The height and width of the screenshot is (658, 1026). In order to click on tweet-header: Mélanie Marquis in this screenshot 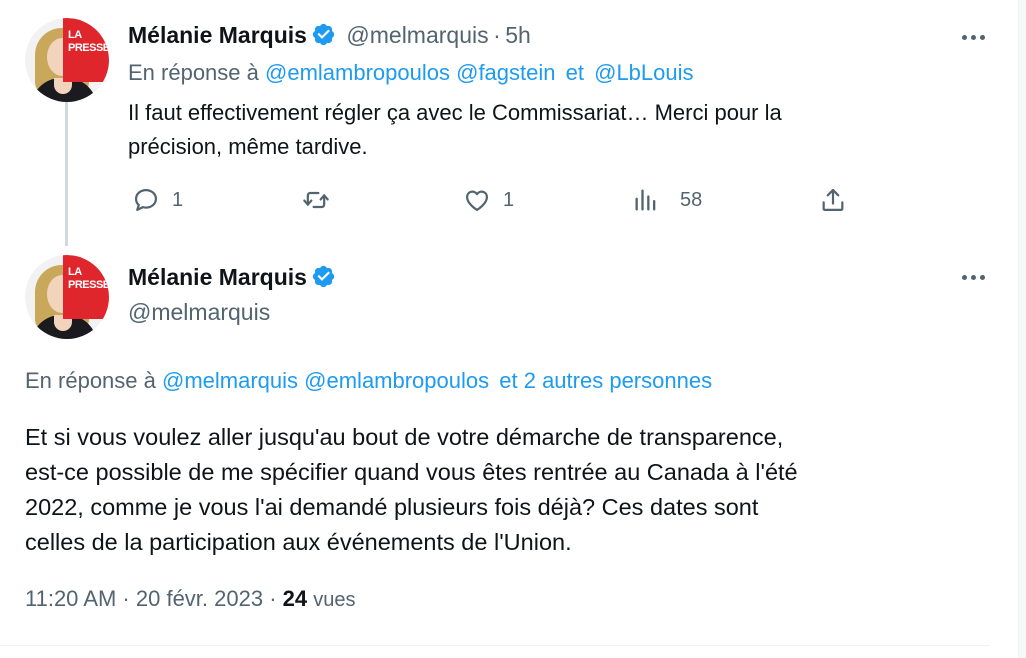, I will do `click(232, 277)`.